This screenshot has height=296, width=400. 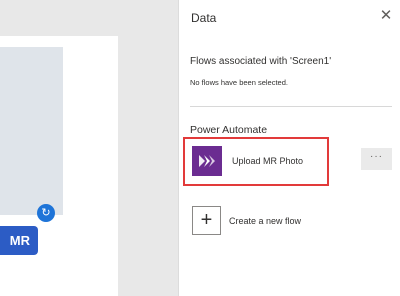 What do you see at coordinates (268, 161) in the screenshot?
I see `flow-item-label: Upload MR Photo` at bounding box center [268, 161].